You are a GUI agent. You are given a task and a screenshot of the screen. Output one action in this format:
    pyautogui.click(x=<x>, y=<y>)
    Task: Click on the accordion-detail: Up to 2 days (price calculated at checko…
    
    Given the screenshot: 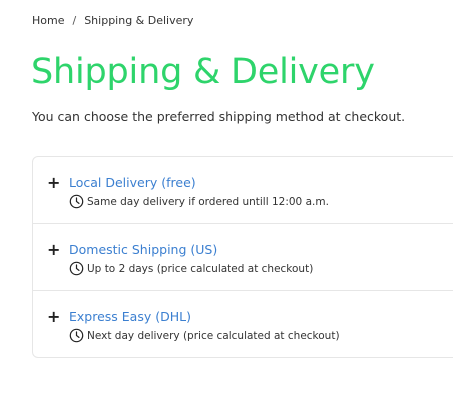 What is the action you would take?
    pyautogui.click(x=191, y=268)
    